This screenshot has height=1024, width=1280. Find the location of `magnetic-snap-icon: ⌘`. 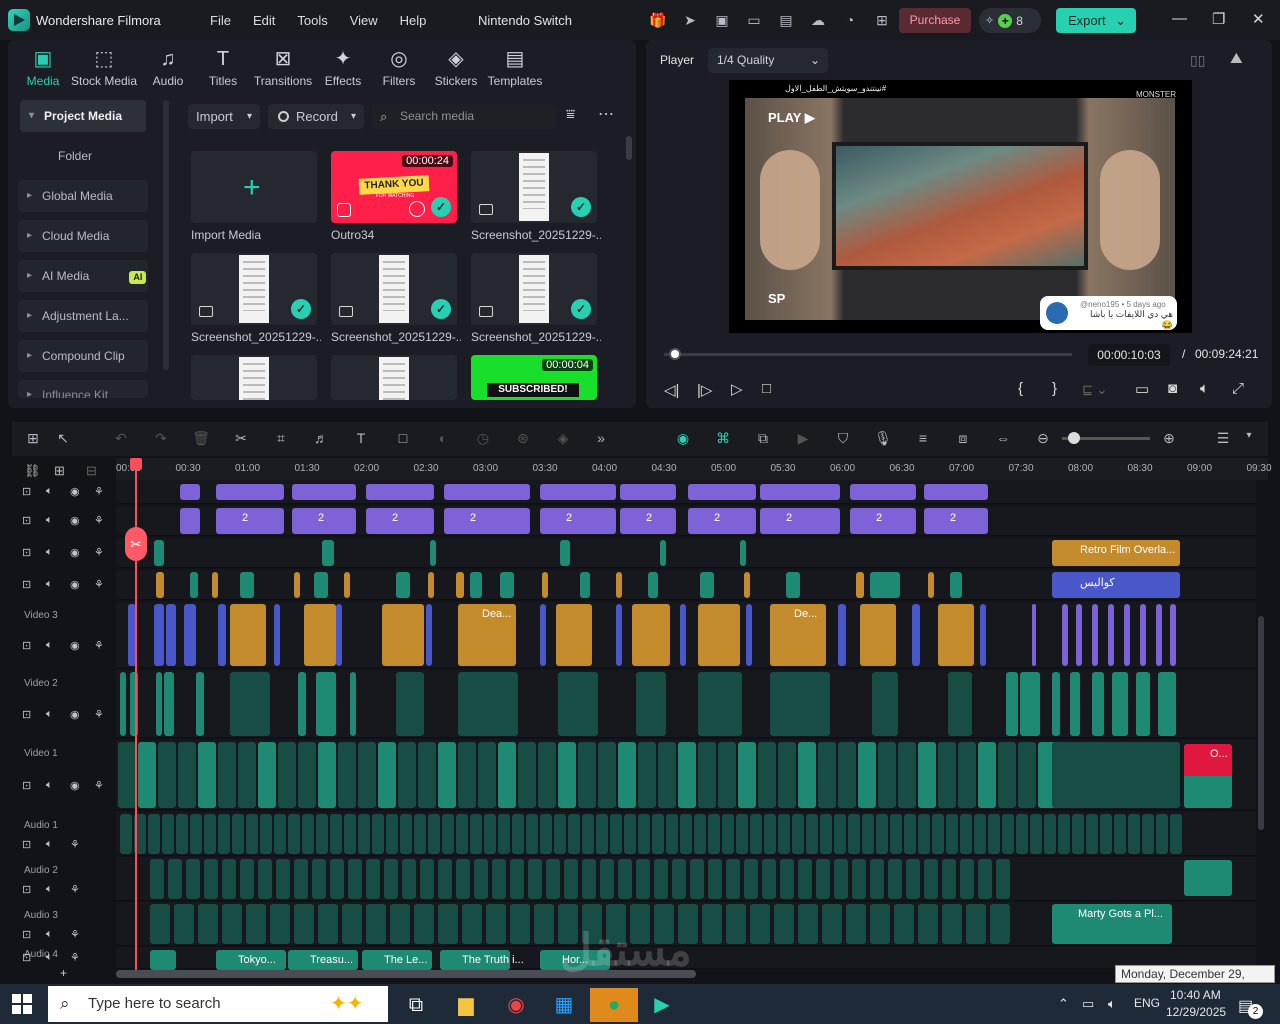

magnetic-snap-icon: ⌘ is located at coordinates (723, 439).